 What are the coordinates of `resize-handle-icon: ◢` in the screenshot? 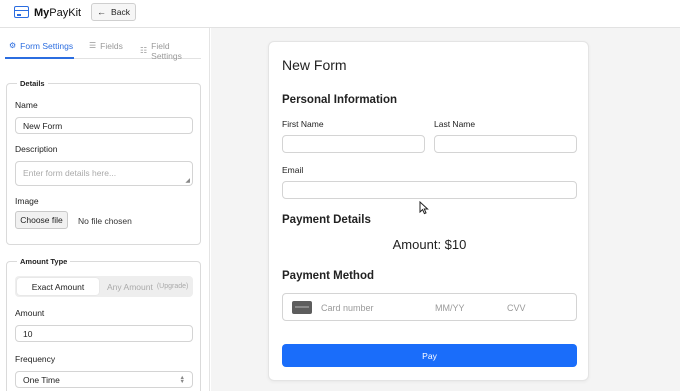 It's located at (187, 180).